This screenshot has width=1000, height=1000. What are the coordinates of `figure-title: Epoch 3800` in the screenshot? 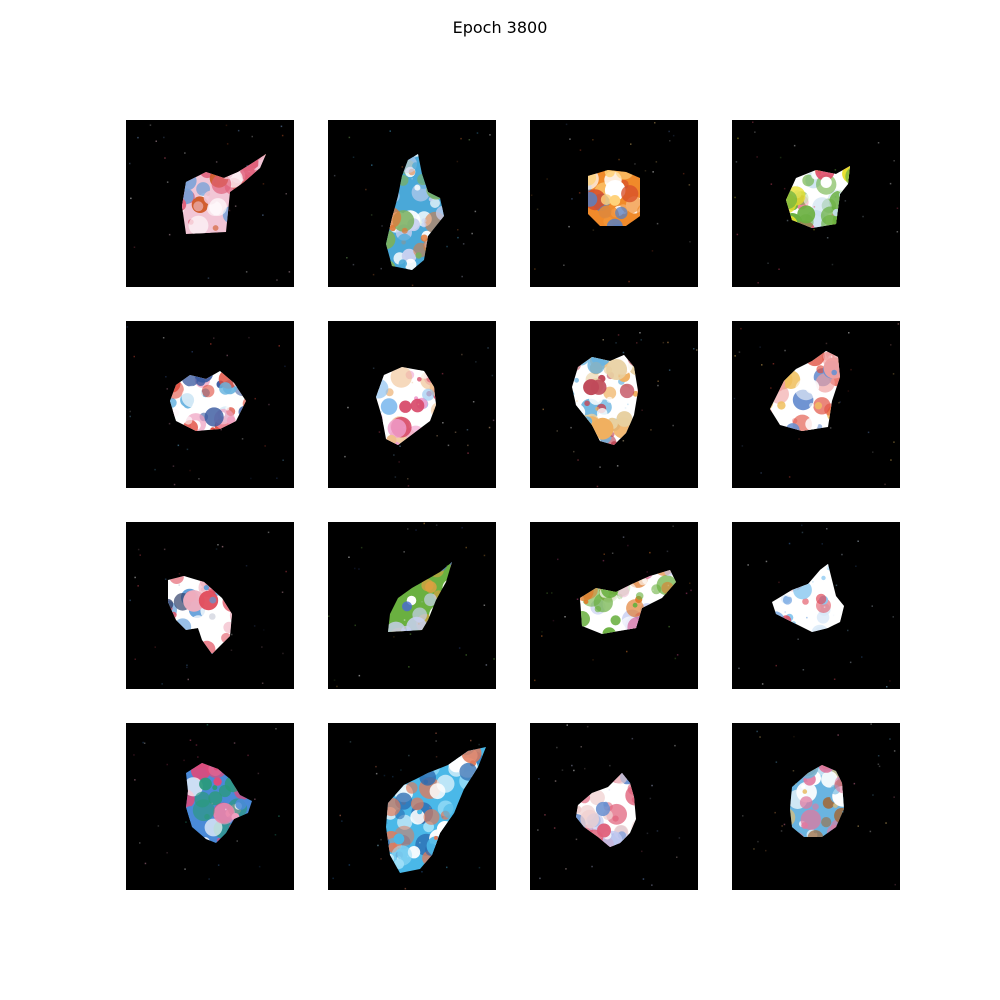 It's located at (500, 27).